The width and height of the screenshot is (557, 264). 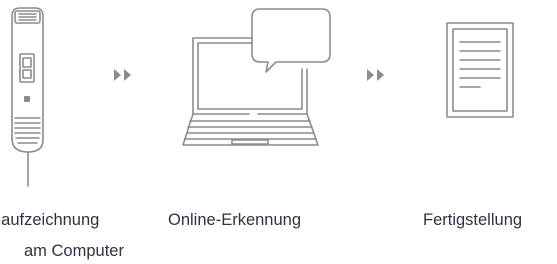 What do you see at coordinates (50, 220) in the screenshot?
I see `step-1-caption-line-1: haufzeichnung` at bounding box center [50, 220].